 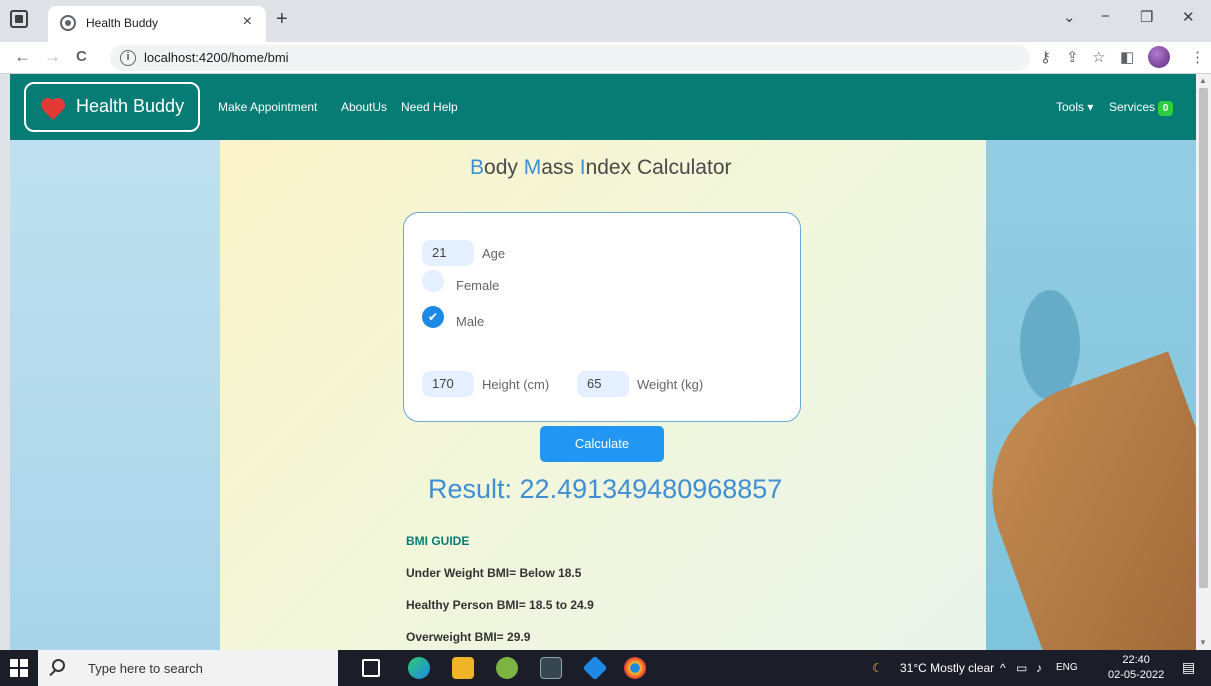 What do you see at coordinates (602, 444) in the screenshot?
I see `calculate-button: Calculate` at bounding box center [602, 444].